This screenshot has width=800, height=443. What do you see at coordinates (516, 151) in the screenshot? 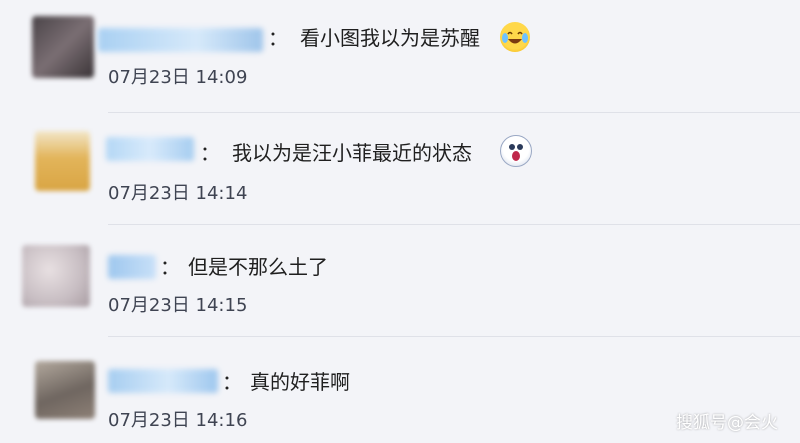
I see `screaming-ghost-emoji-icon` at bounding box center [516, 151].